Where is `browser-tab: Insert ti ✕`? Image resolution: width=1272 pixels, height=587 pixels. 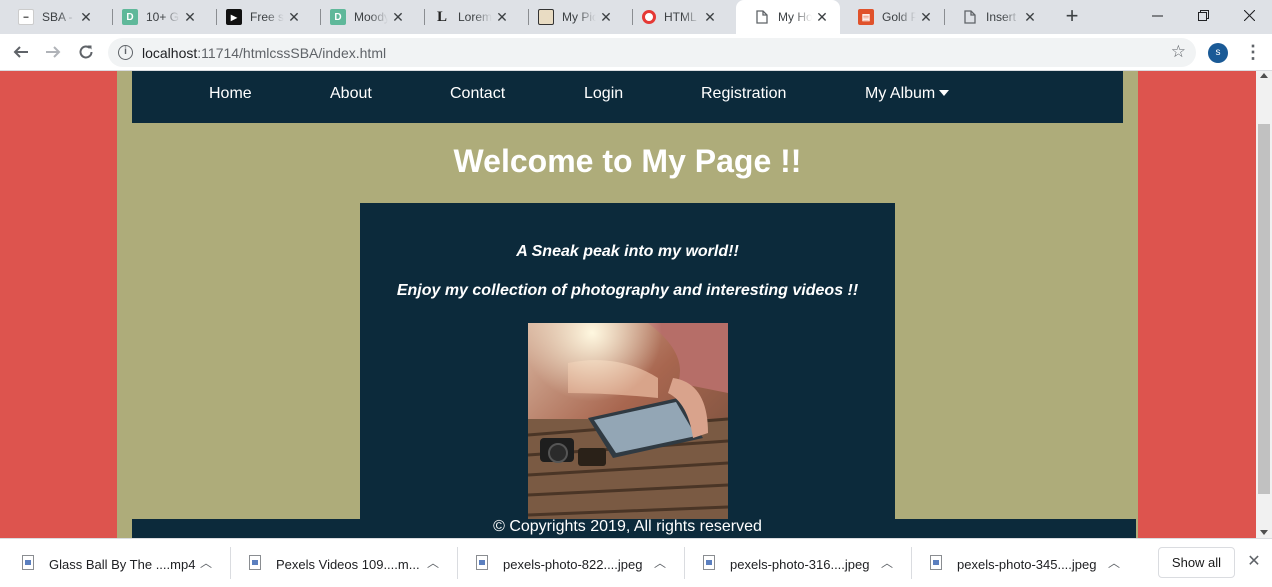 browser-tab: Insert ti ✕ is located at coordinates (996, 17).